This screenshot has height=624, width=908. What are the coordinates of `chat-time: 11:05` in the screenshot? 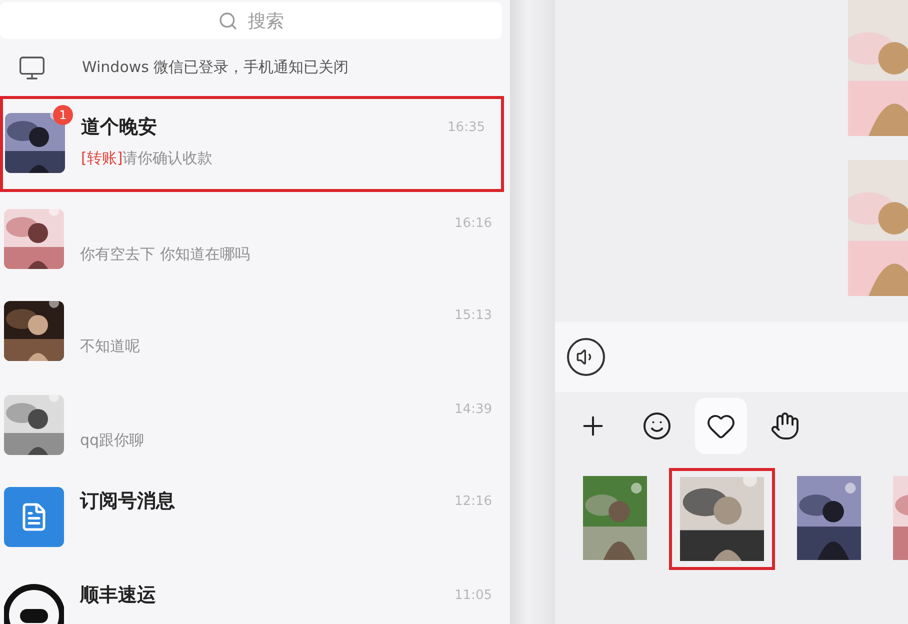 It's located at (473, 595).